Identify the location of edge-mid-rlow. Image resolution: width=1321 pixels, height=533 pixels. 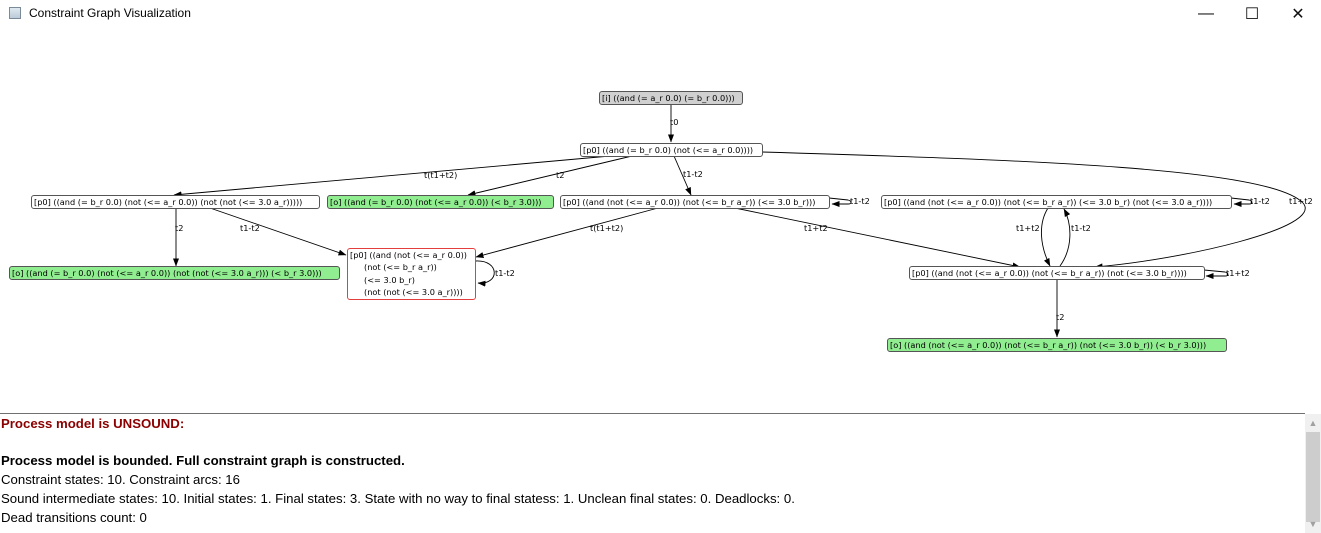
(877, 238).